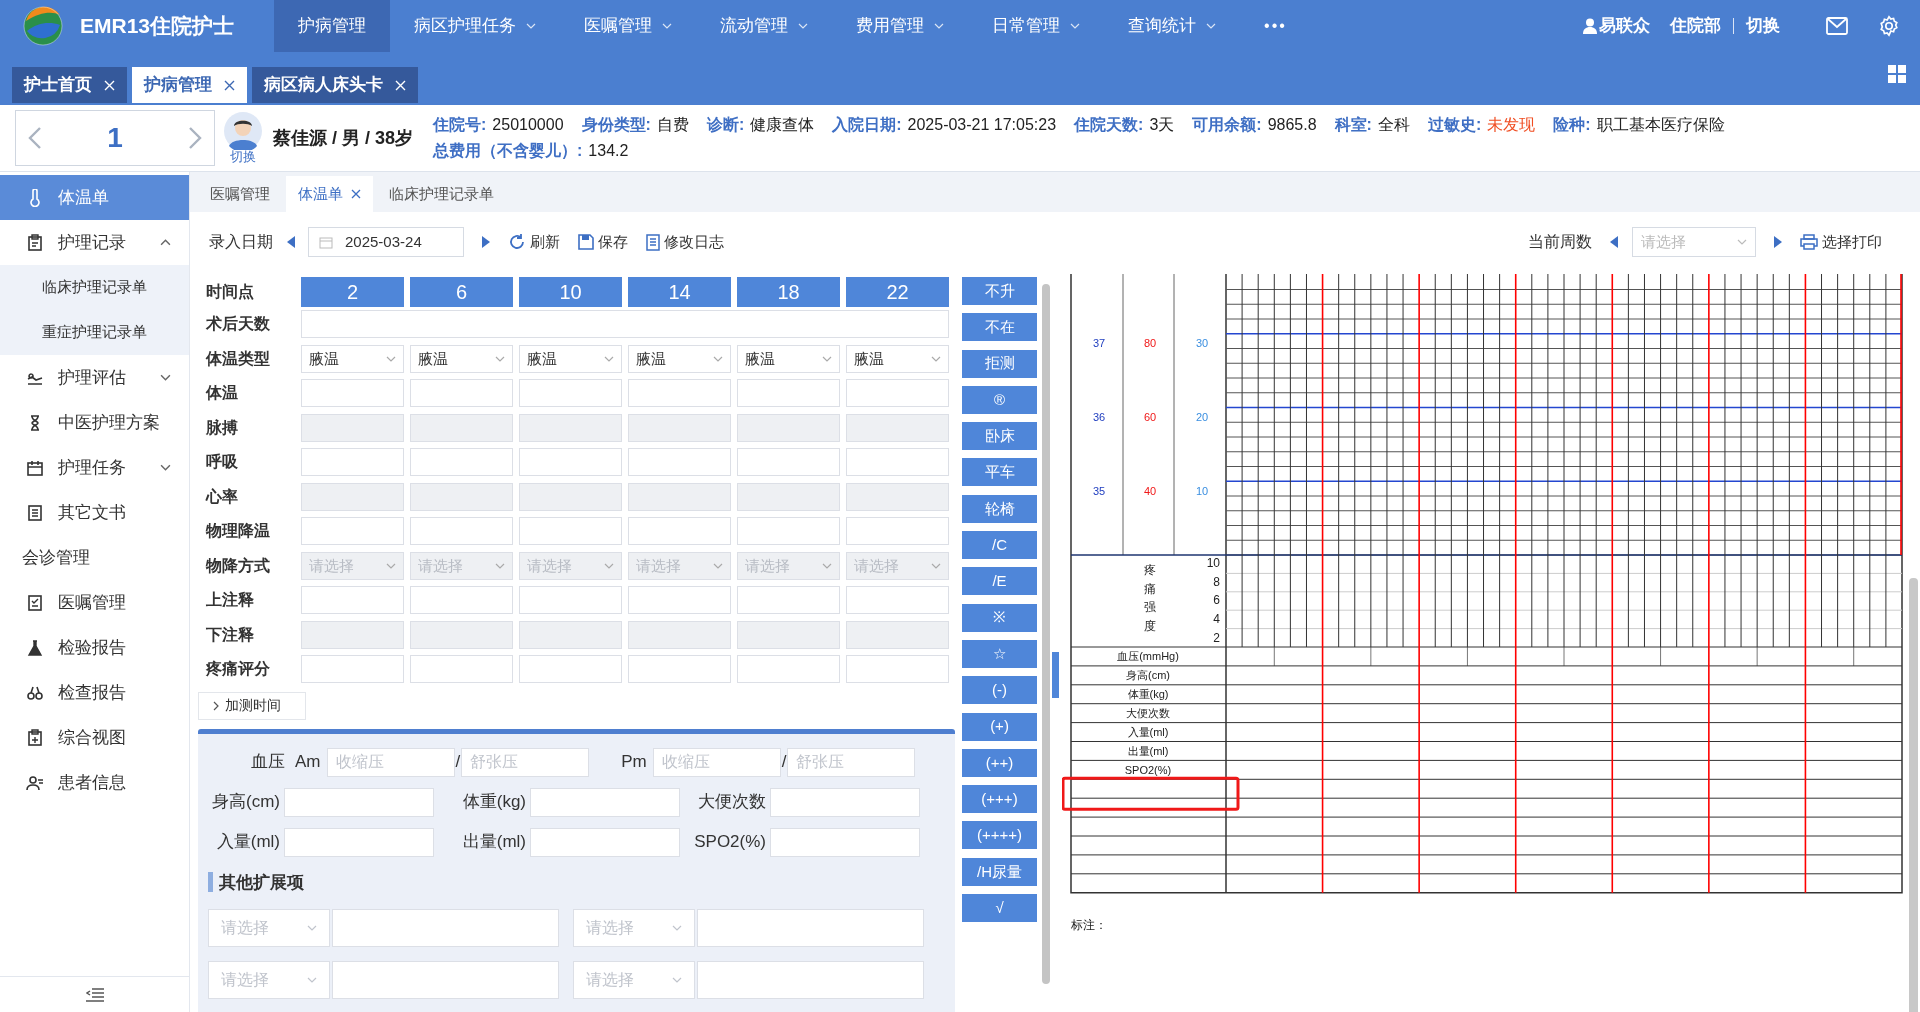 Image resolution: width=1920 pixels, height=1012 pixels. Describe the element at coordinates (94, 242) in the screenshot. I see `sidebar-item: 护理记录` at that location.